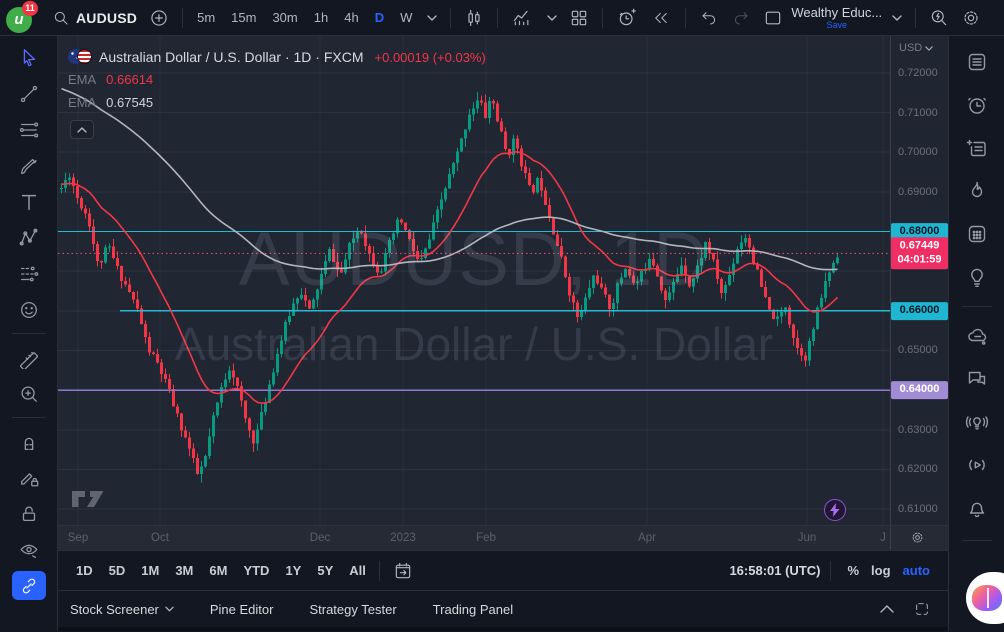  I want to click on sync-drawings-button, so click(28, 585).